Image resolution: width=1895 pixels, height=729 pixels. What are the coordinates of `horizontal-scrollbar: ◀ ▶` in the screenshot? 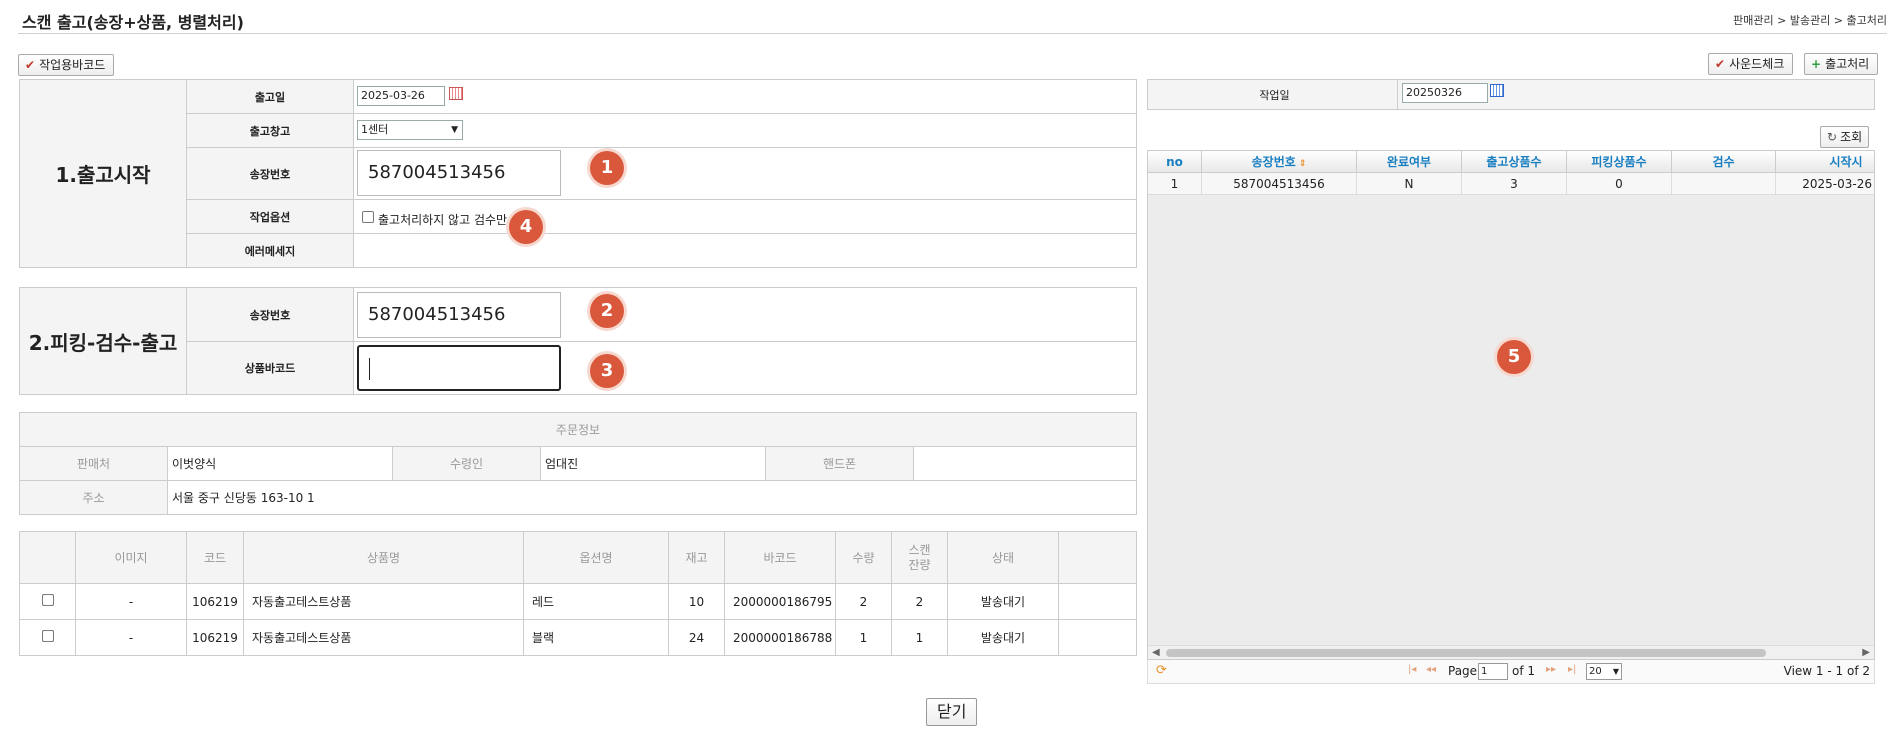 It's located at (1511, 652).